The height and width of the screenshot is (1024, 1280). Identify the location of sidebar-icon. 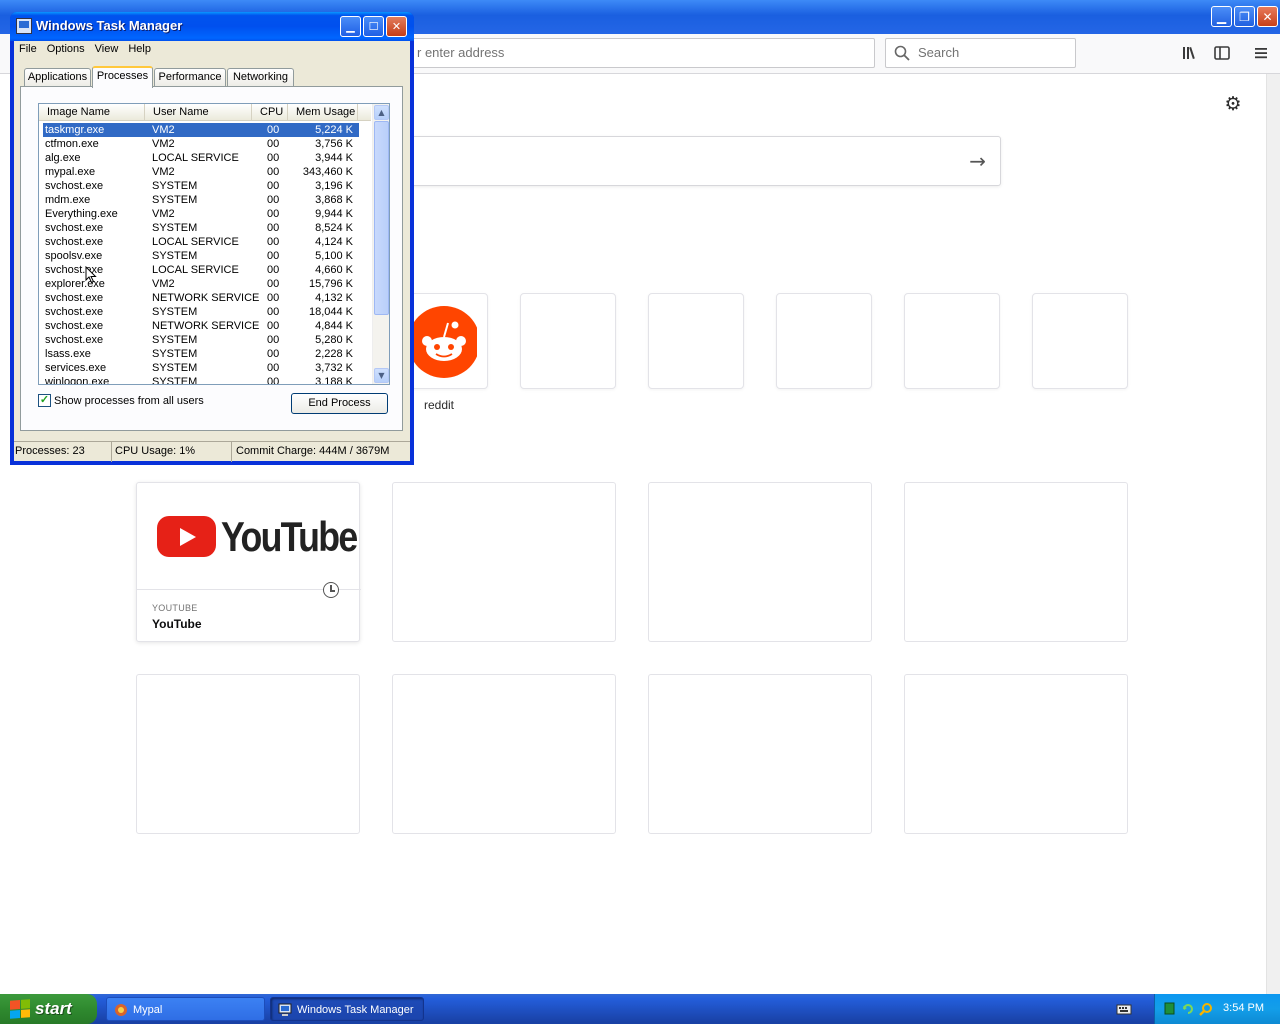
(1222, 53).